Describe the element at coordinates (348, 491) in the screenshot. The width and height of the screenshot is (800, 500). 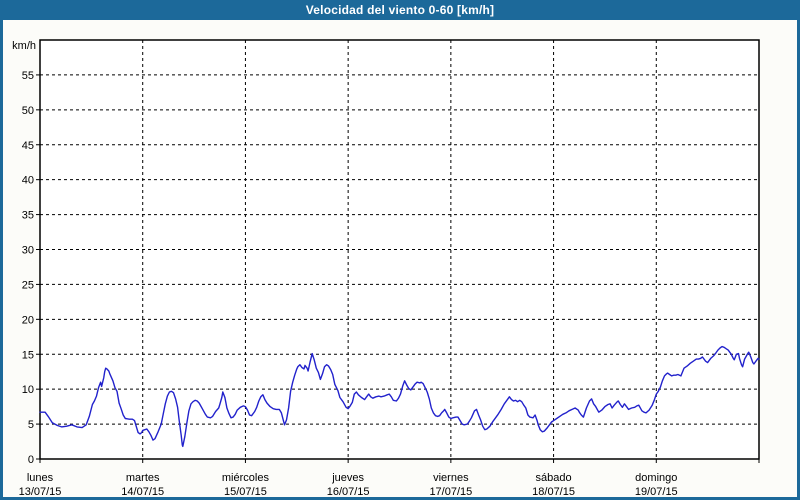
I see `x-day-date-label: 16/07/15` at that location.